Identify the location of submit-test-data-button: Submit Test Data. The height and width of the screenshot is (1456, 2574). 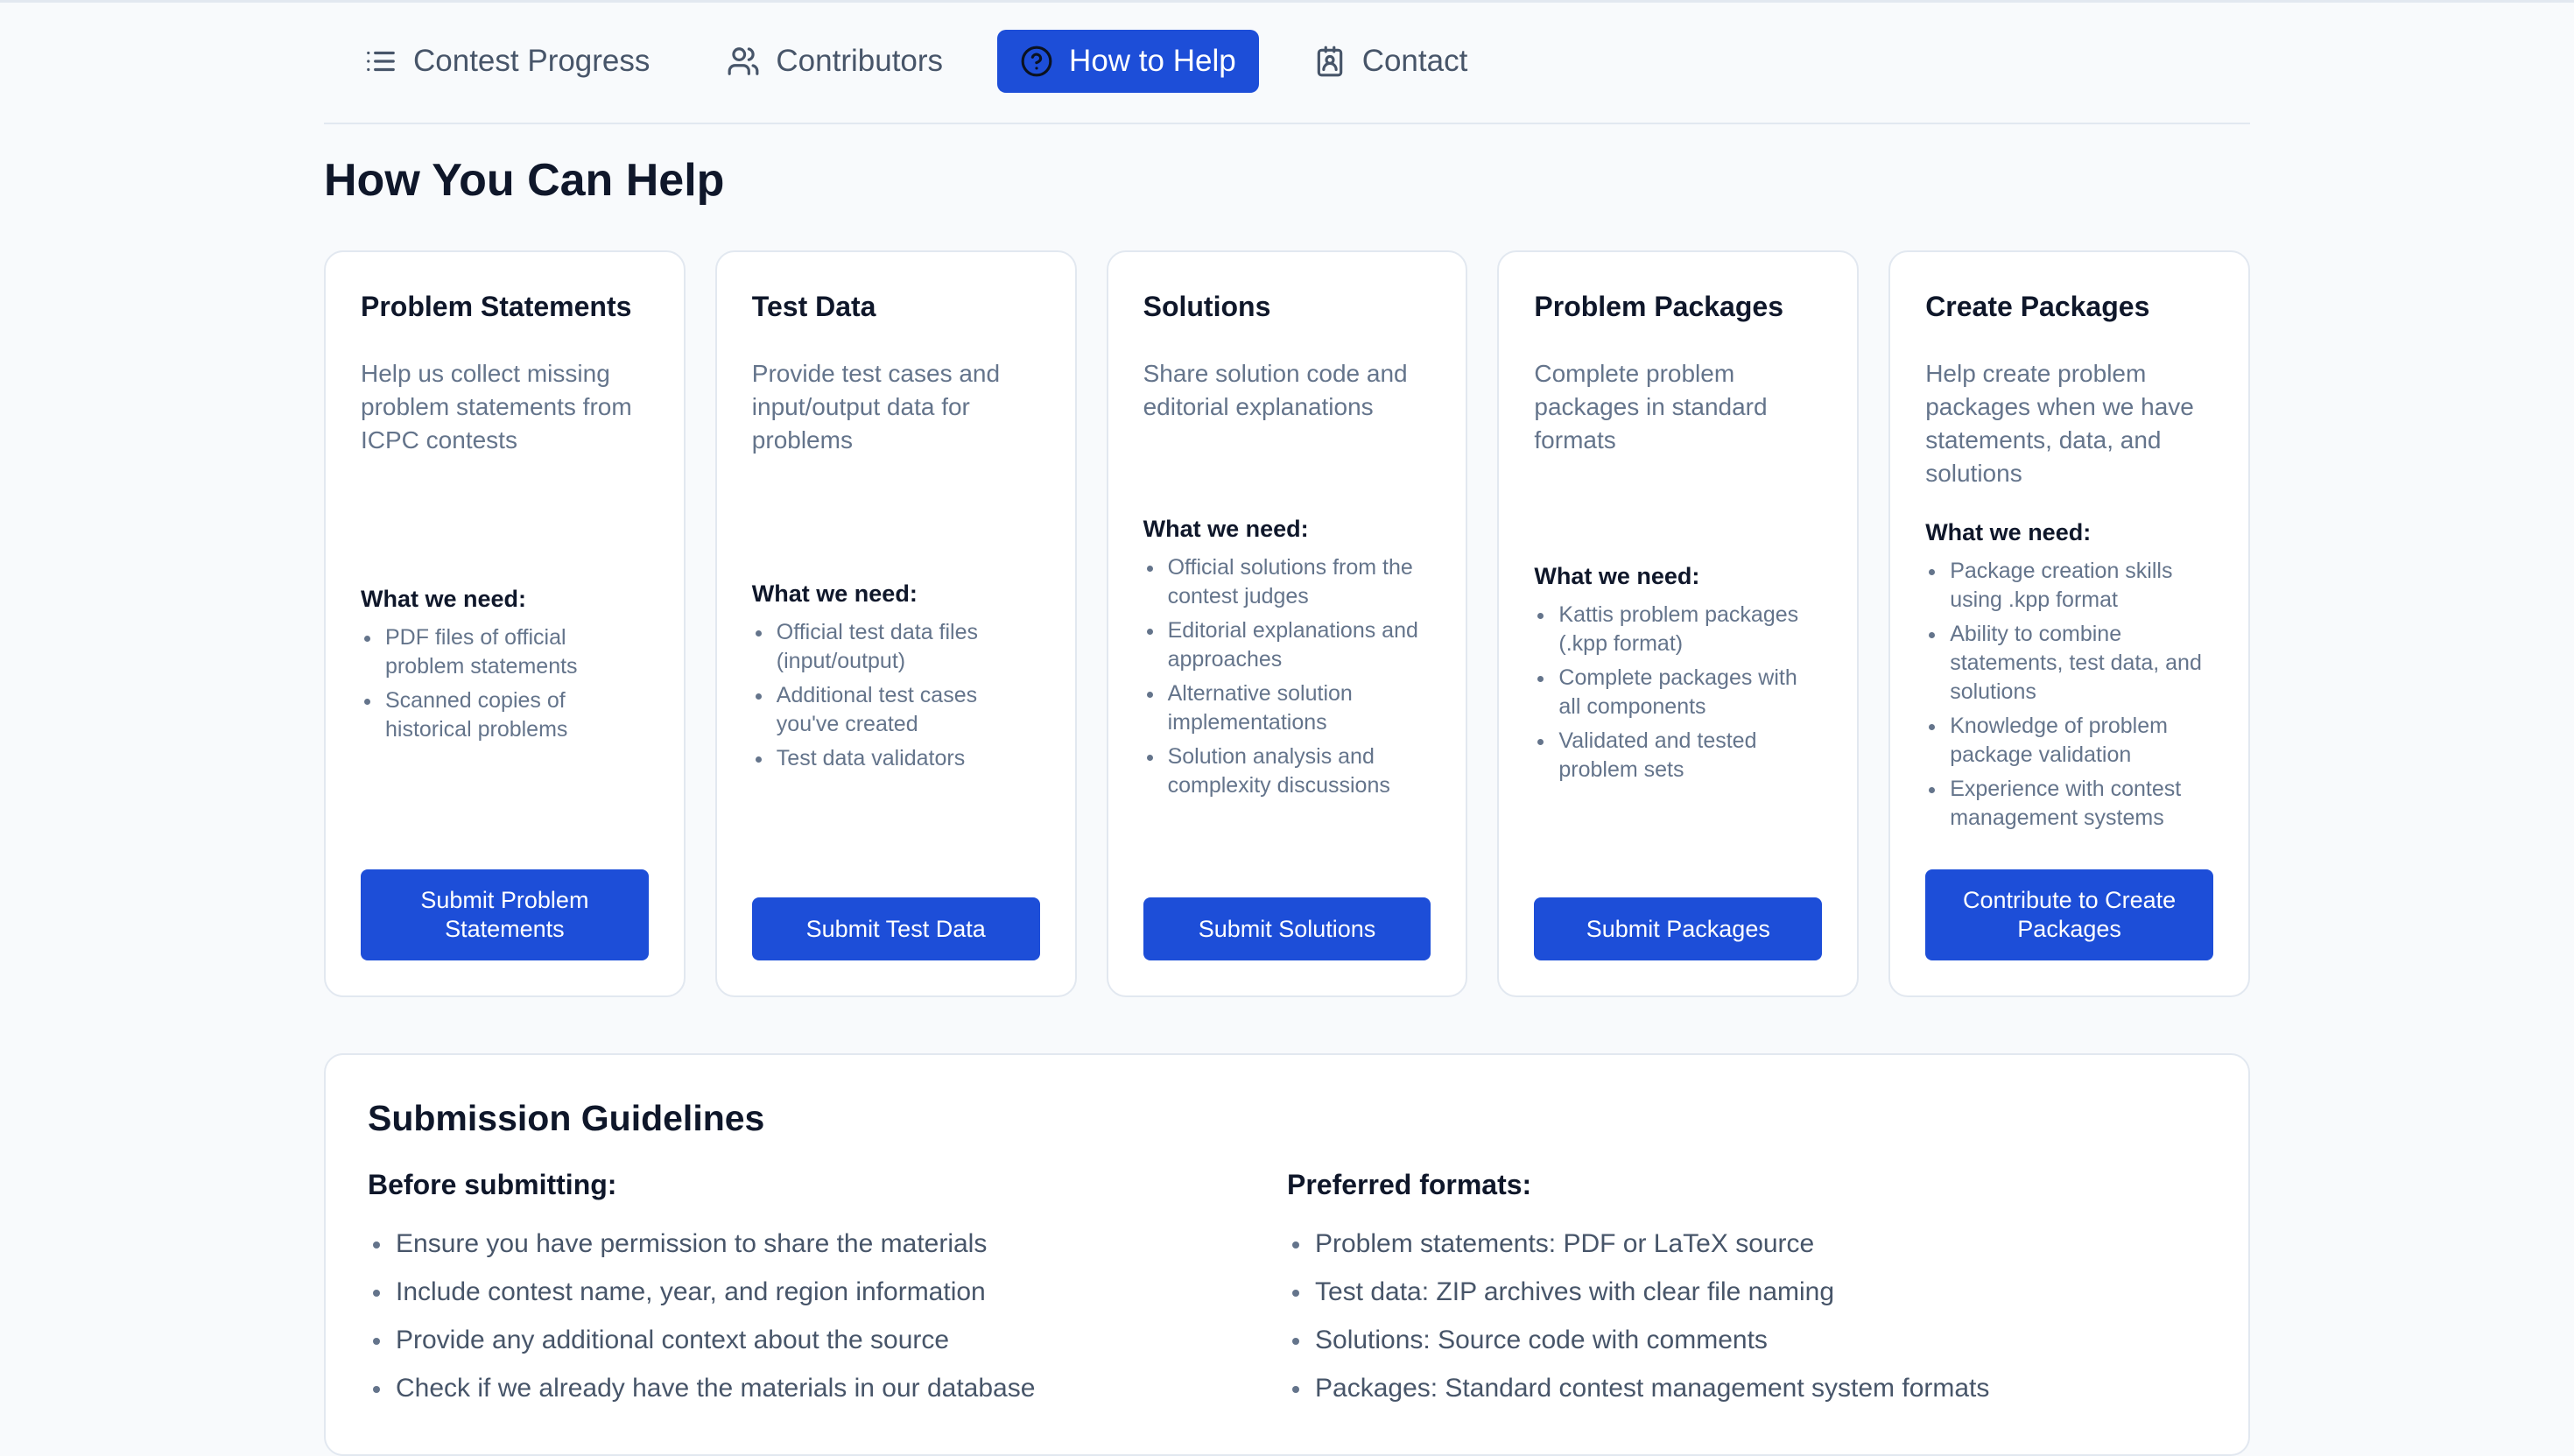
(895, 928).